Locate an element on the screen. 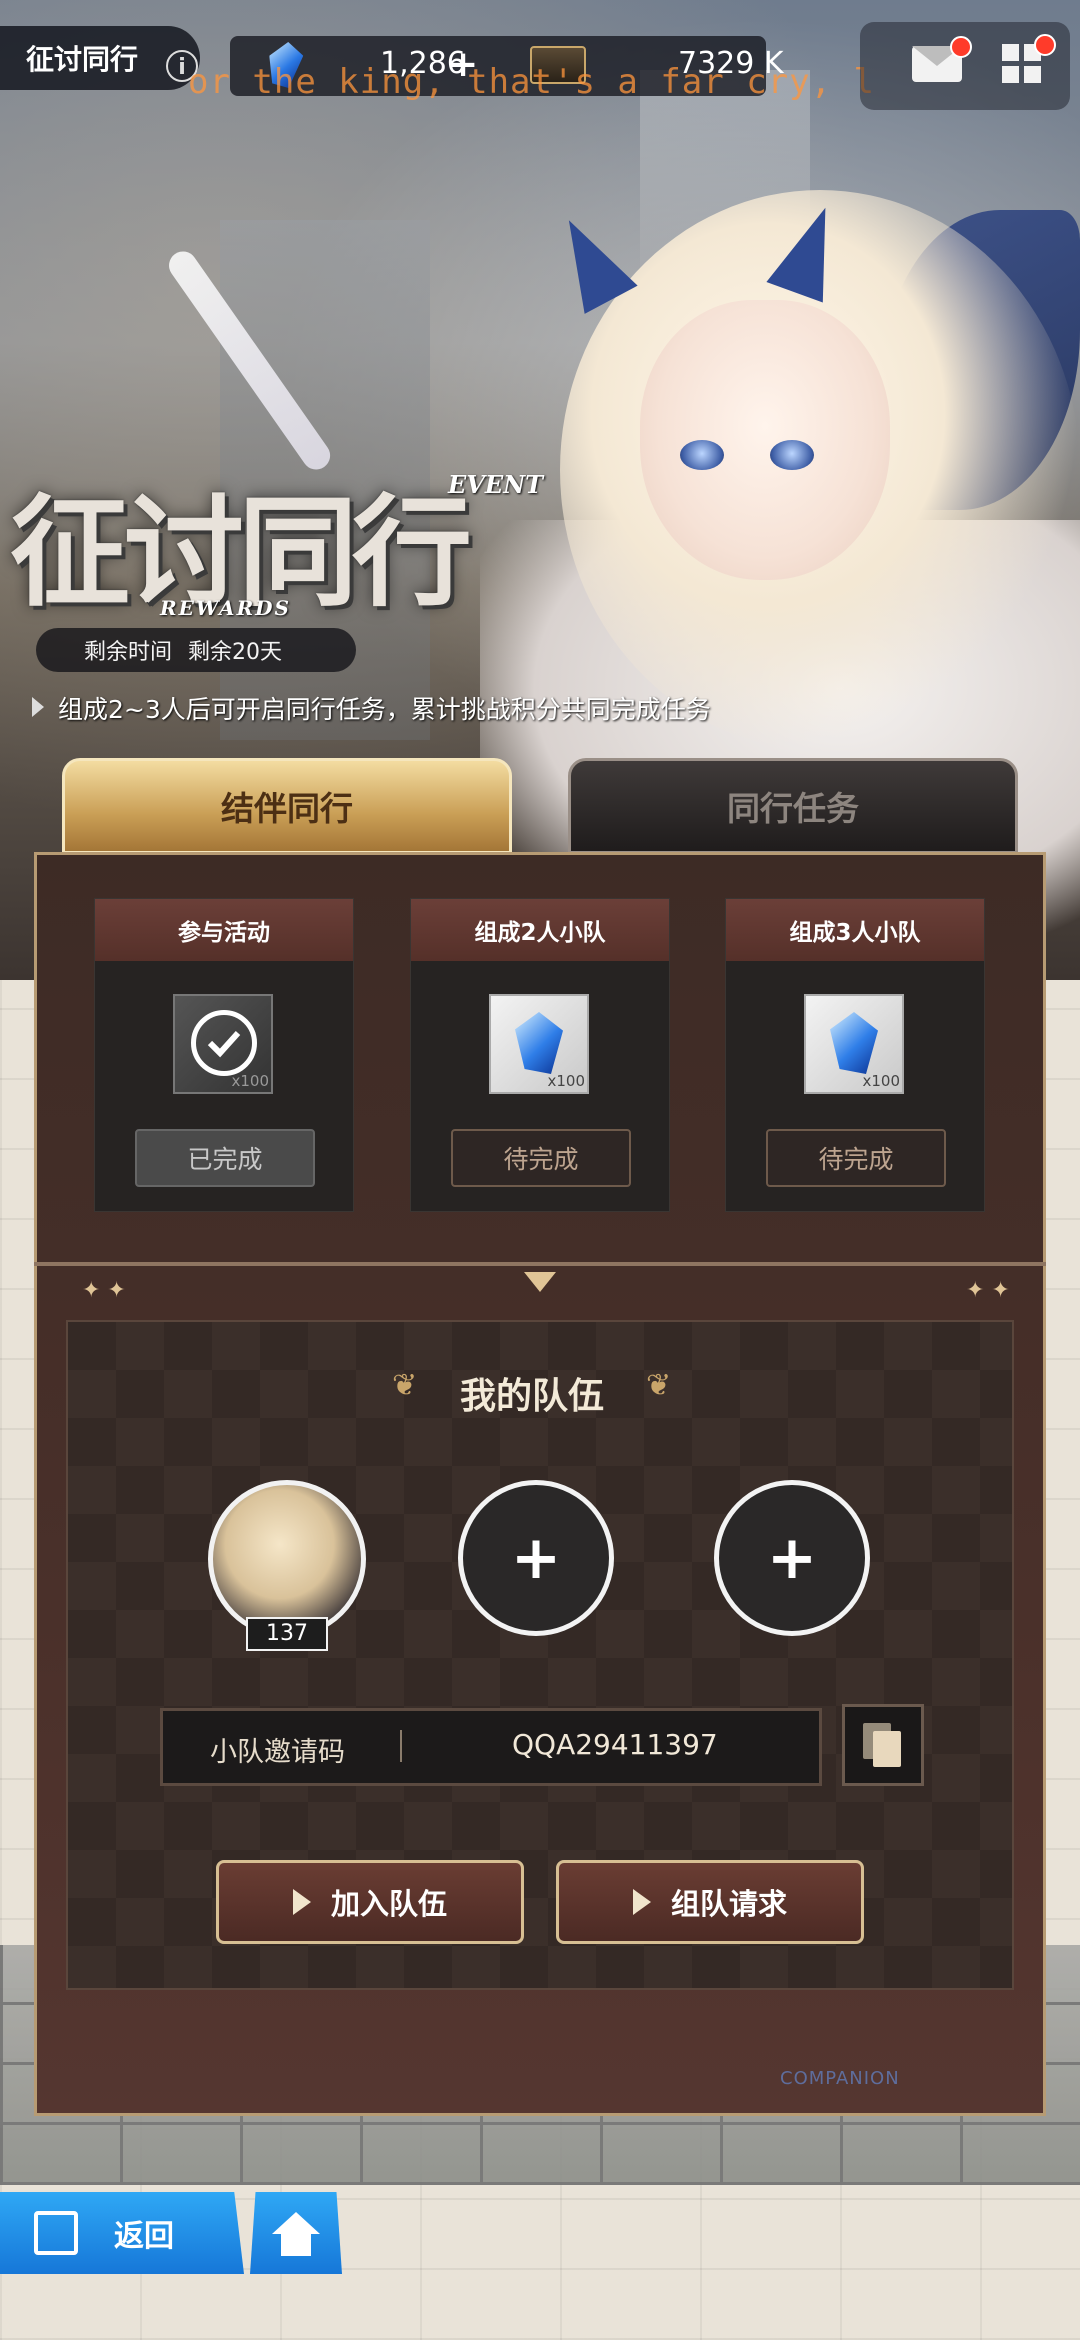 The image size is (1080, 2340). reward-title: 组成3人小队 is located at coordinates (855, 930).